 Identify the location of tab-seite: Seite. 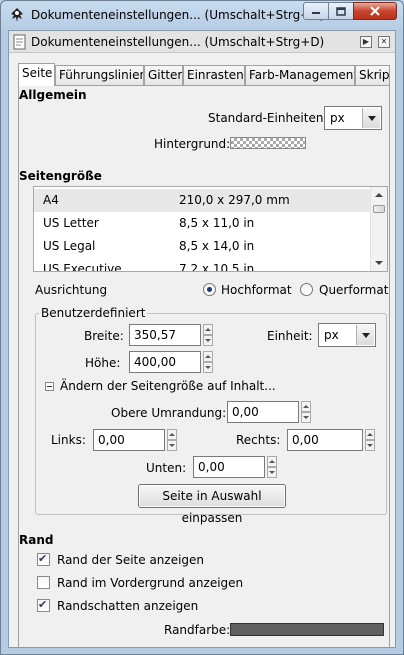
(36, 74).